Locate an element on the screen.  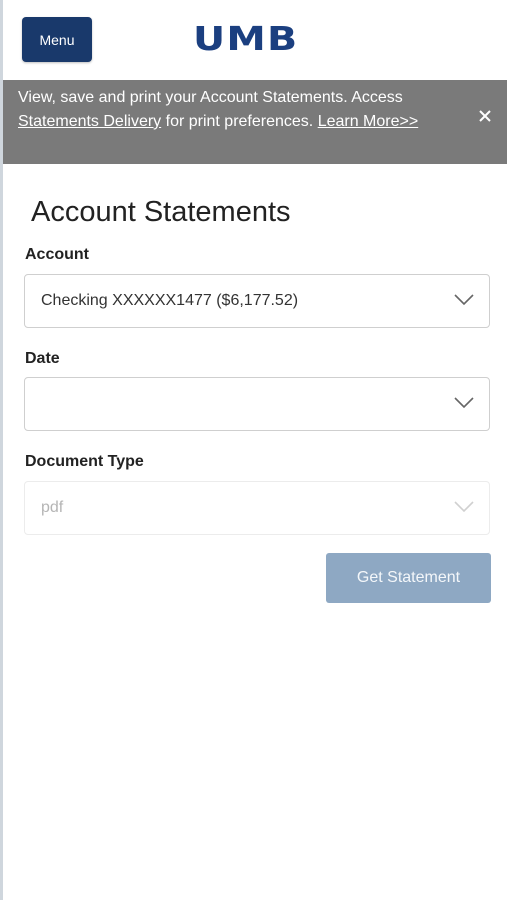
umb-logo: UMB is located at coordinates (257, 39).